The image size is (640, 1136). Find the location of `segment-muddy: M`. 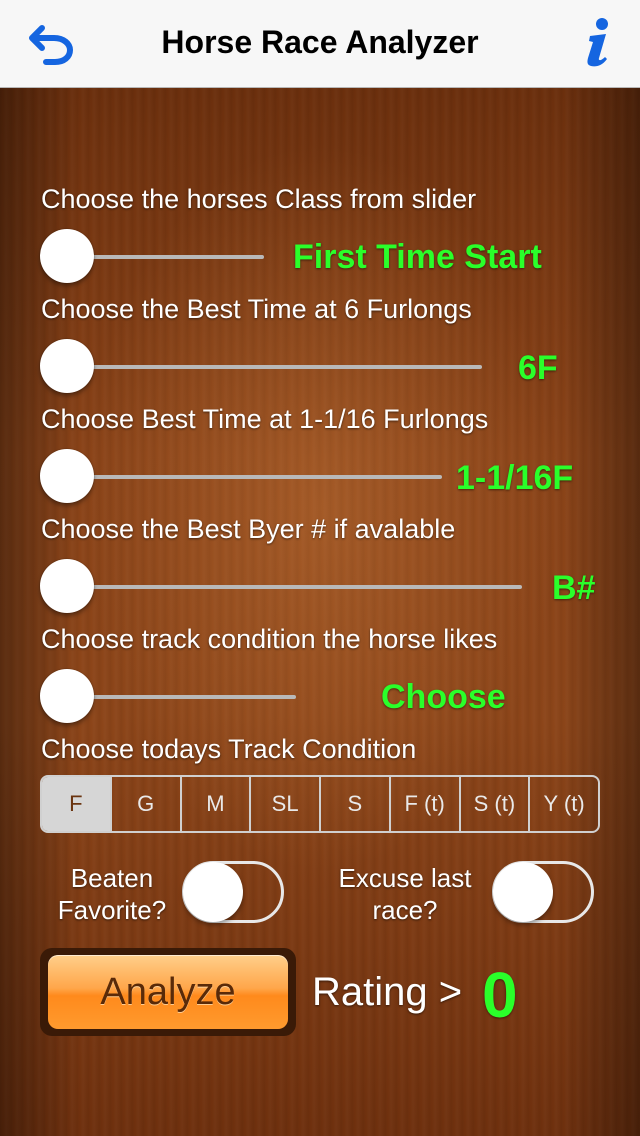

segment-muddy: M is located at coordinates (214, 804).